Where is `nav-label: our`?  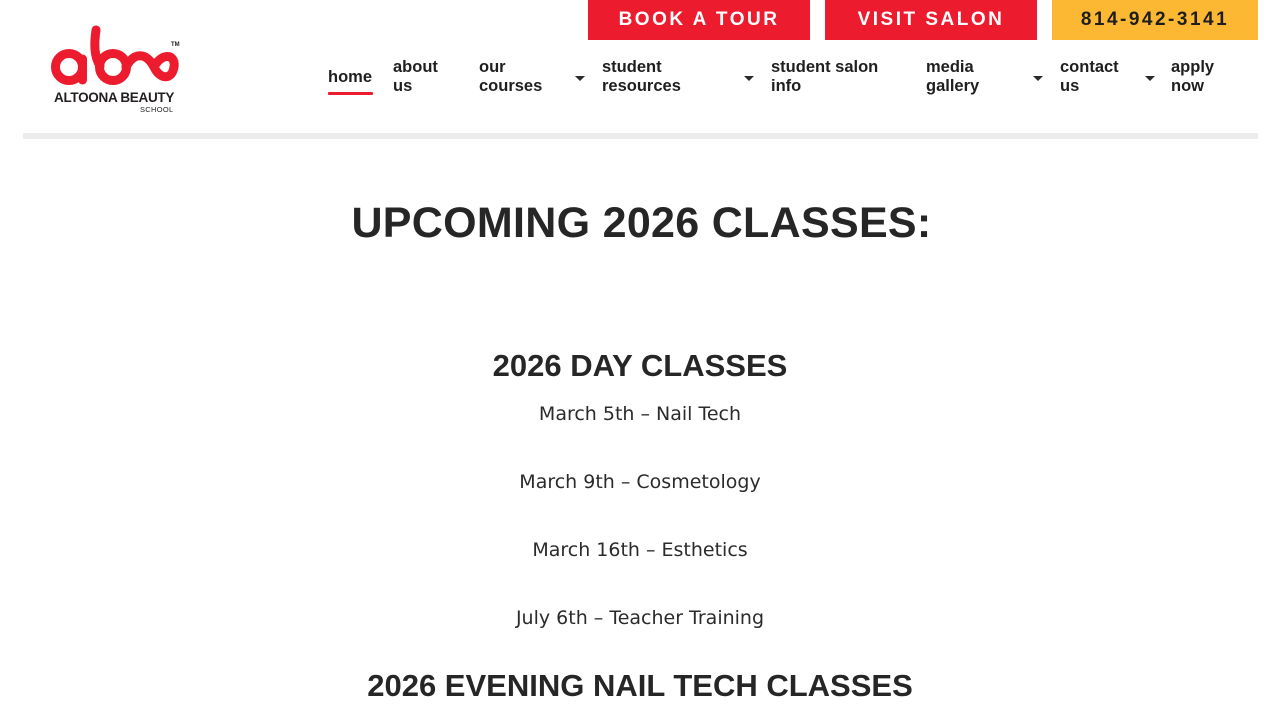
nav-label: our is located at coordinates (492, 67).